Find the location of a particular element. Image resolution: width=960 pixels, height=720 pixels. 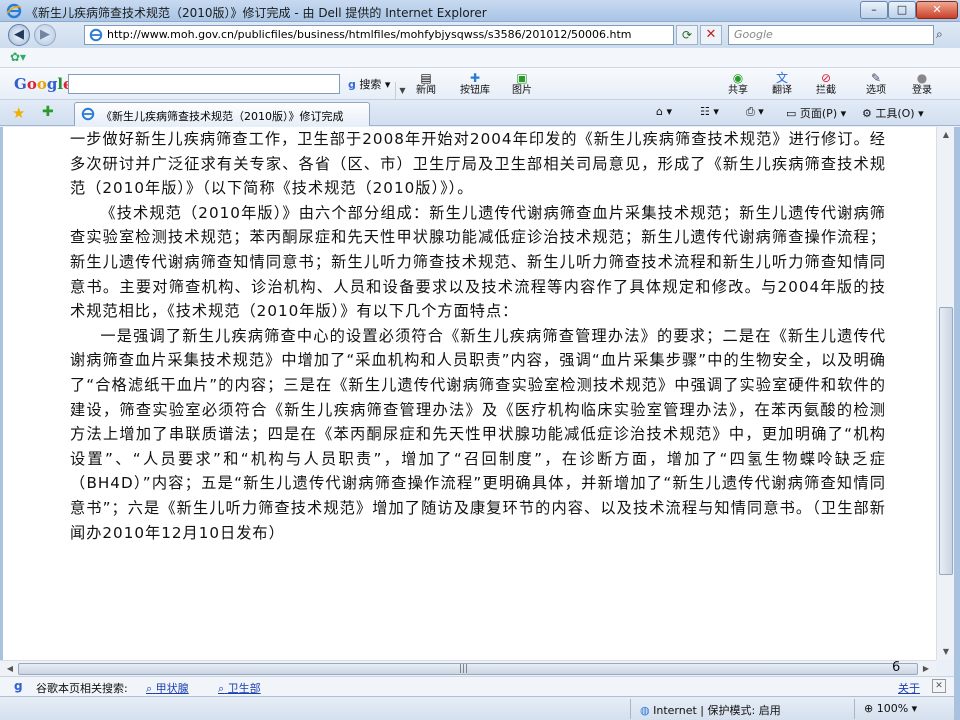

minimize-icon: – is located at coordinates (874, 9).